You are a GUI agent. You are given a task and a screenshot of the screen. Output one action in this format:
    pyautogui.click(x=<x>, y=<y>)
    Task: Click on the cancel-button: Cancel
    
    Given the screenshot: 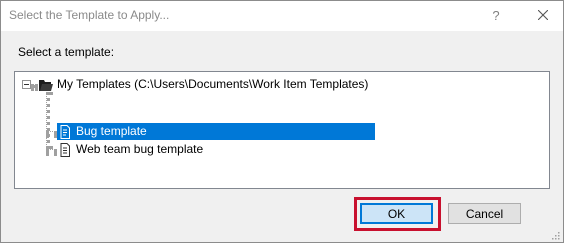 What is the action you would take?
    pyautogui.click(x=484, y=213)
    